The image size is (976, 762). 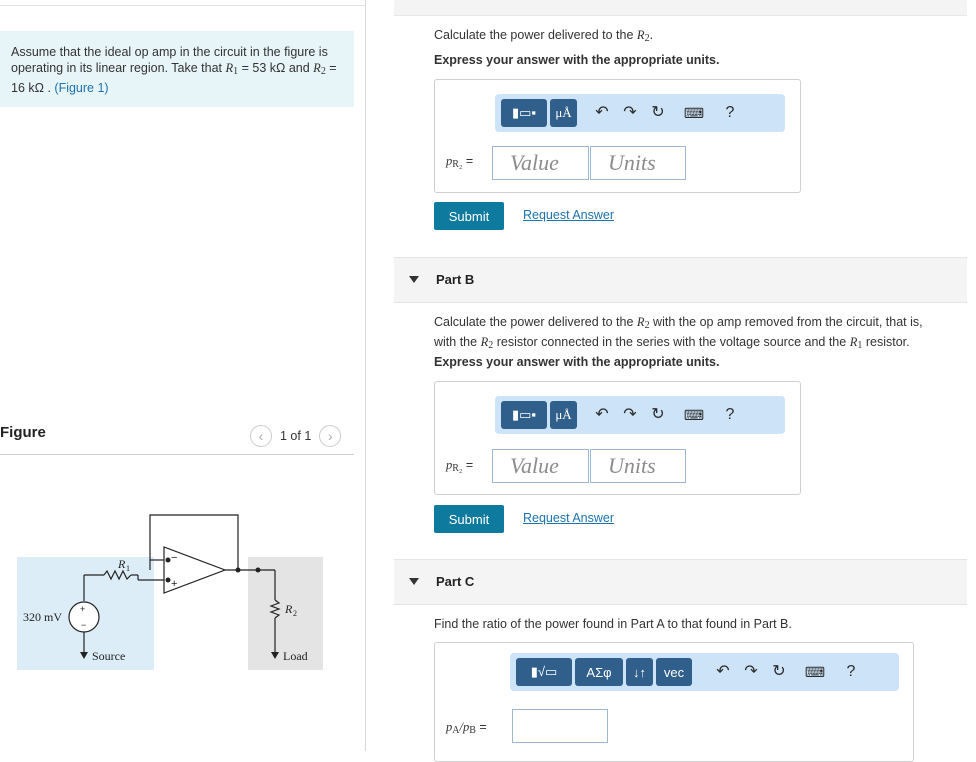 I want to click on greek-letters-button: ΑΣφ, so click(x=599, y=672).